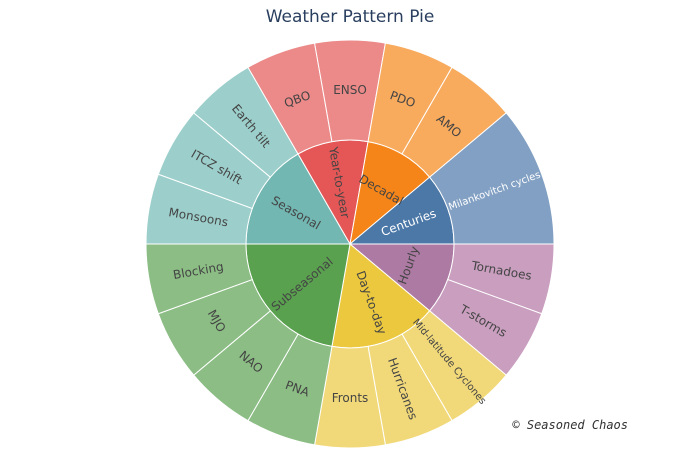 The image size is (700, 450). I want to click on credit-text: © Seasoned Chaos, so click(570, 425).